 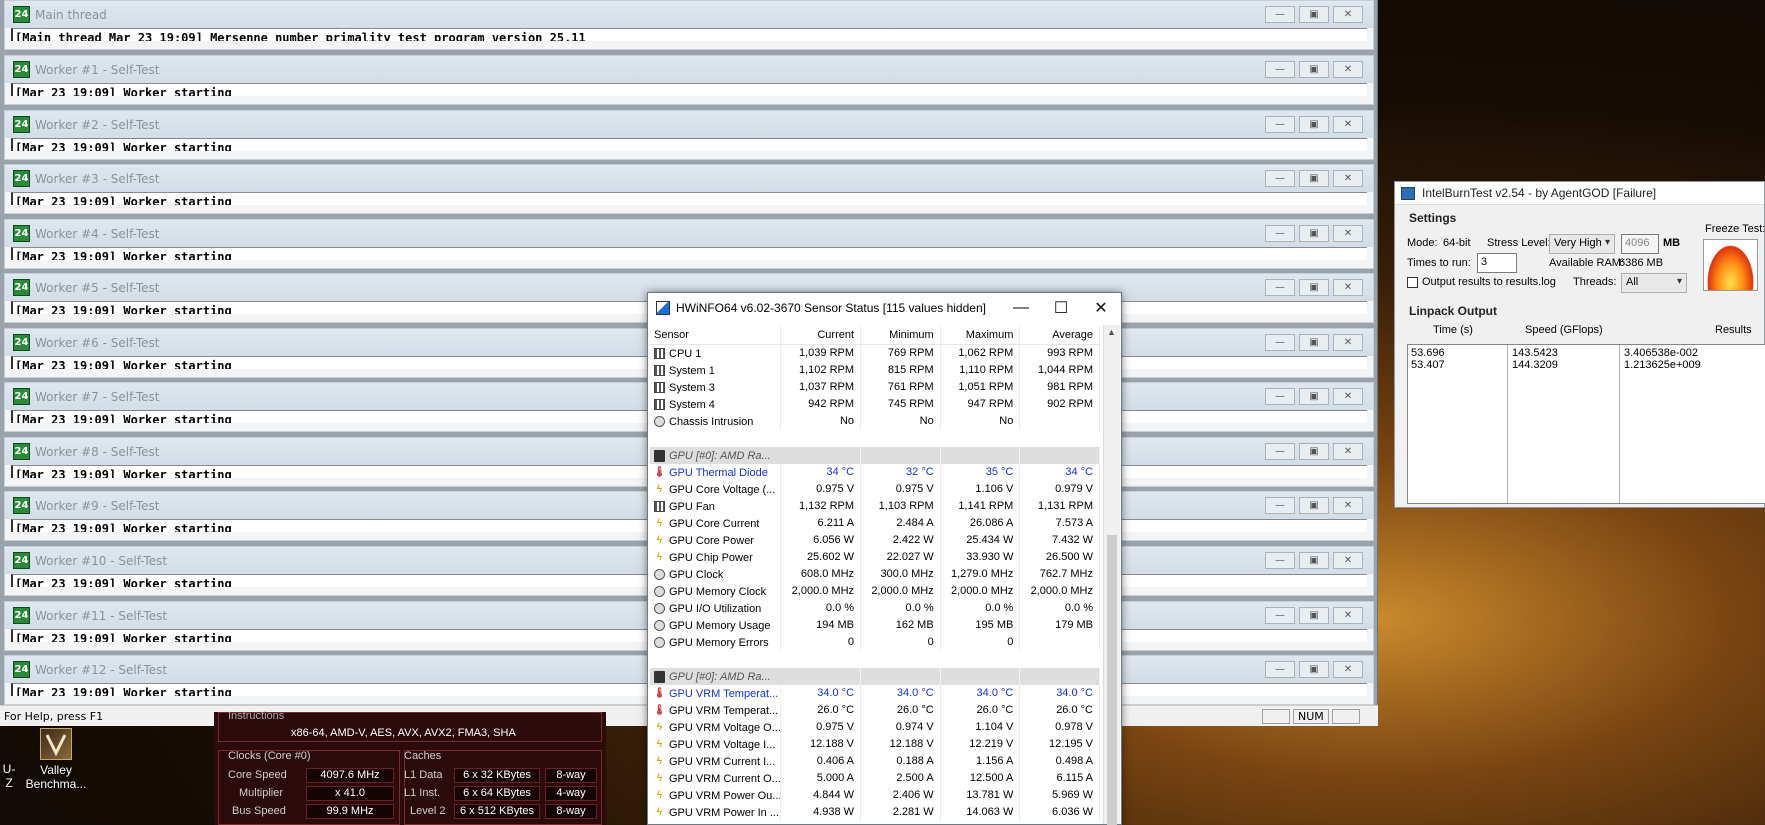 I want to click on scroll-up-icon: ▲, so click(x=1111, y=332).